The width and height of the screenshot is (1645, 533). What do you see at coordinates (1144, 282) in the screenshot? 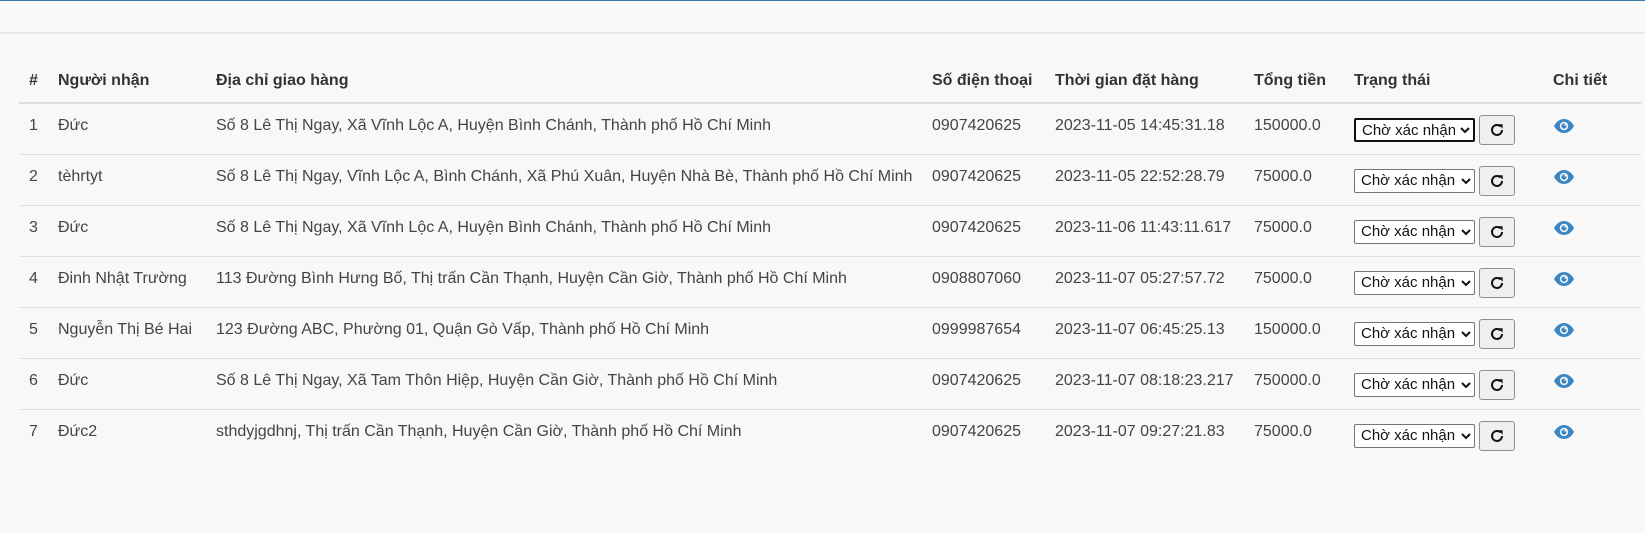
I see `cell-order-time: 2023-11-07 05:27:57.72` at bounding box center [1144, 282].